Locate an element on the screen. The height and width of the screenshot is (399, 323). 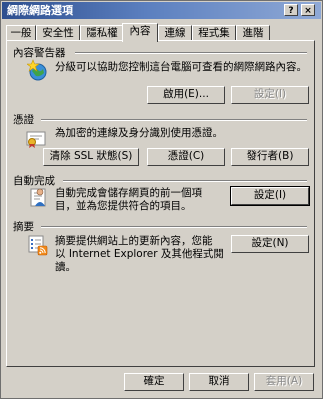
publishers-button: 發行者(B) is located at coordinates (270, 157).